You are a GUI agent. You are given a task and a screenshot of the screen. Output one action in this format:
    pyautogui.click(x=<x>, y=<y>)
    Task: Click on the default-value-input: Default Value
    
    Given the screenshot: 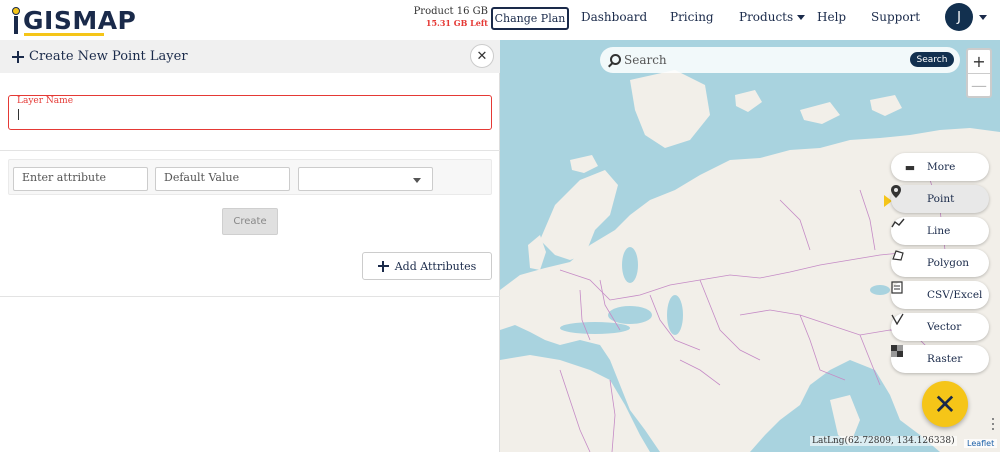 What is the action you would take?
    pyautogui.click(x=222, y=179)
    